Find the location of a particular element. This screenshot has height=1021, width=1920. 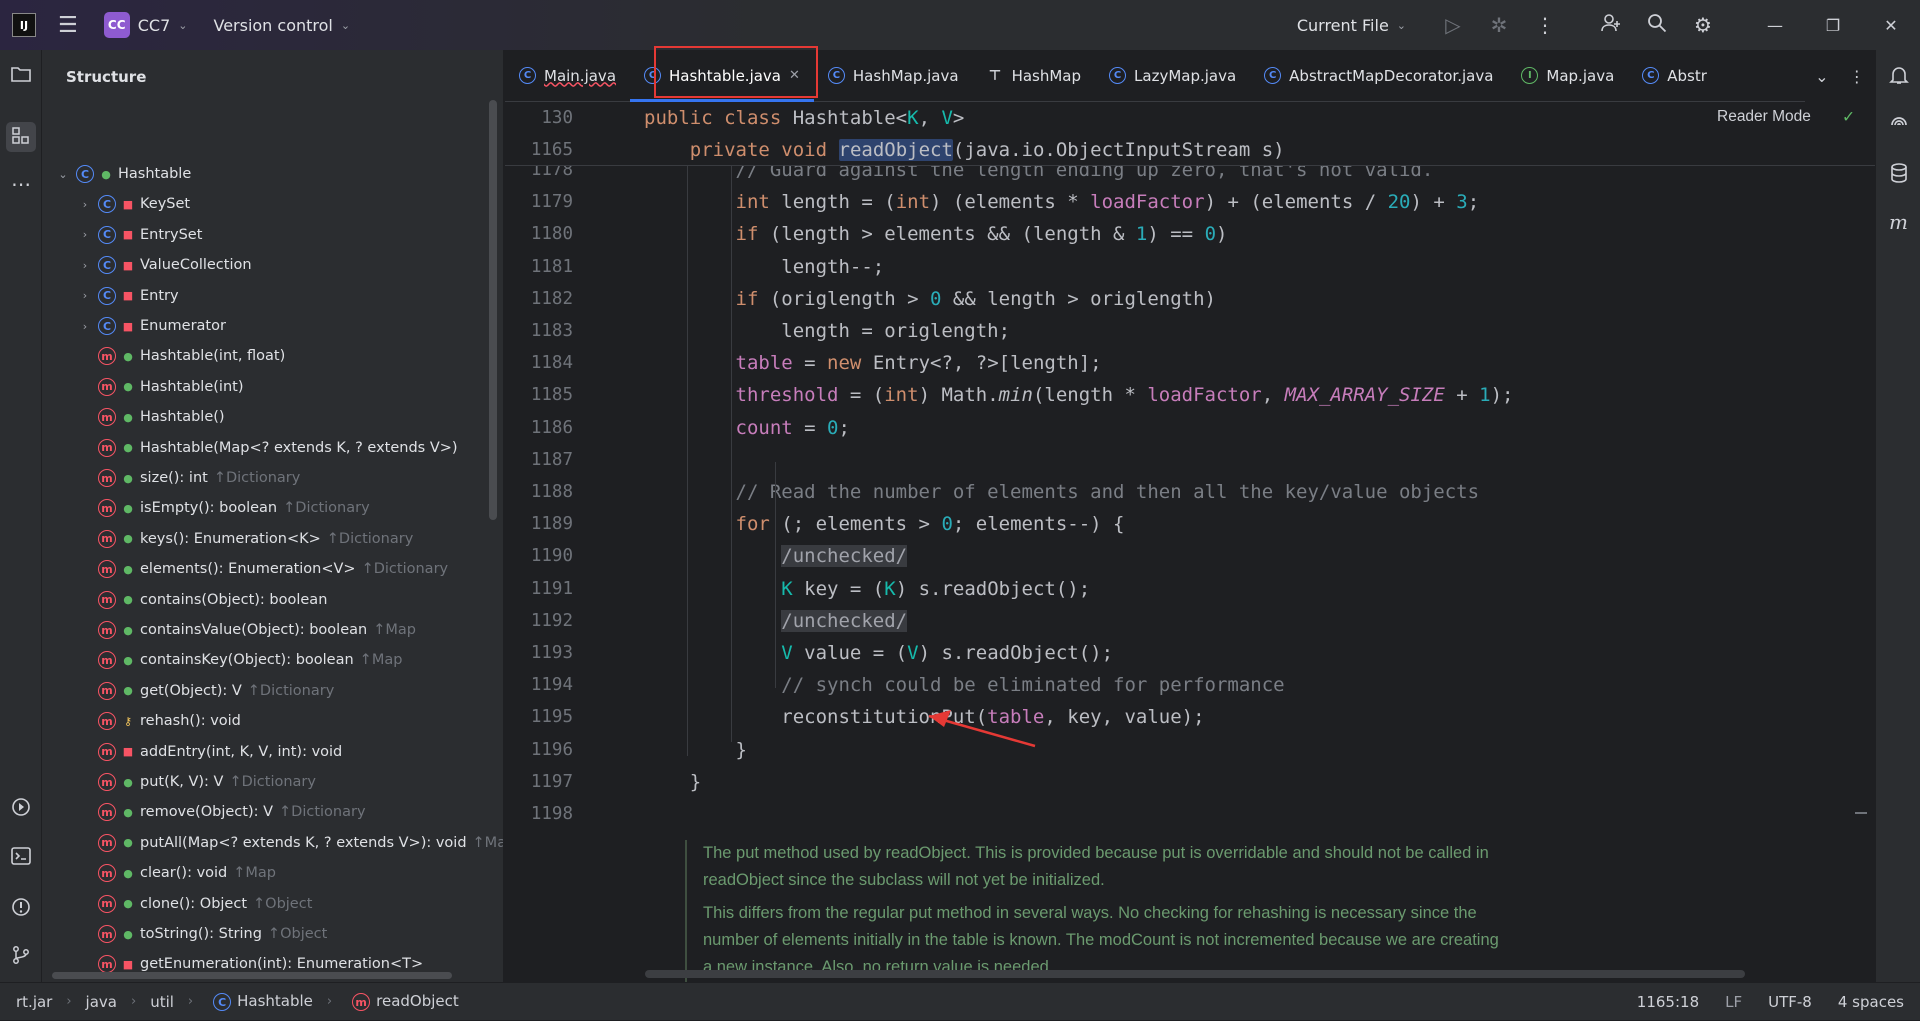

tree-item-label: keys(): Enumeration<K> is located at coordinates (230, 538).